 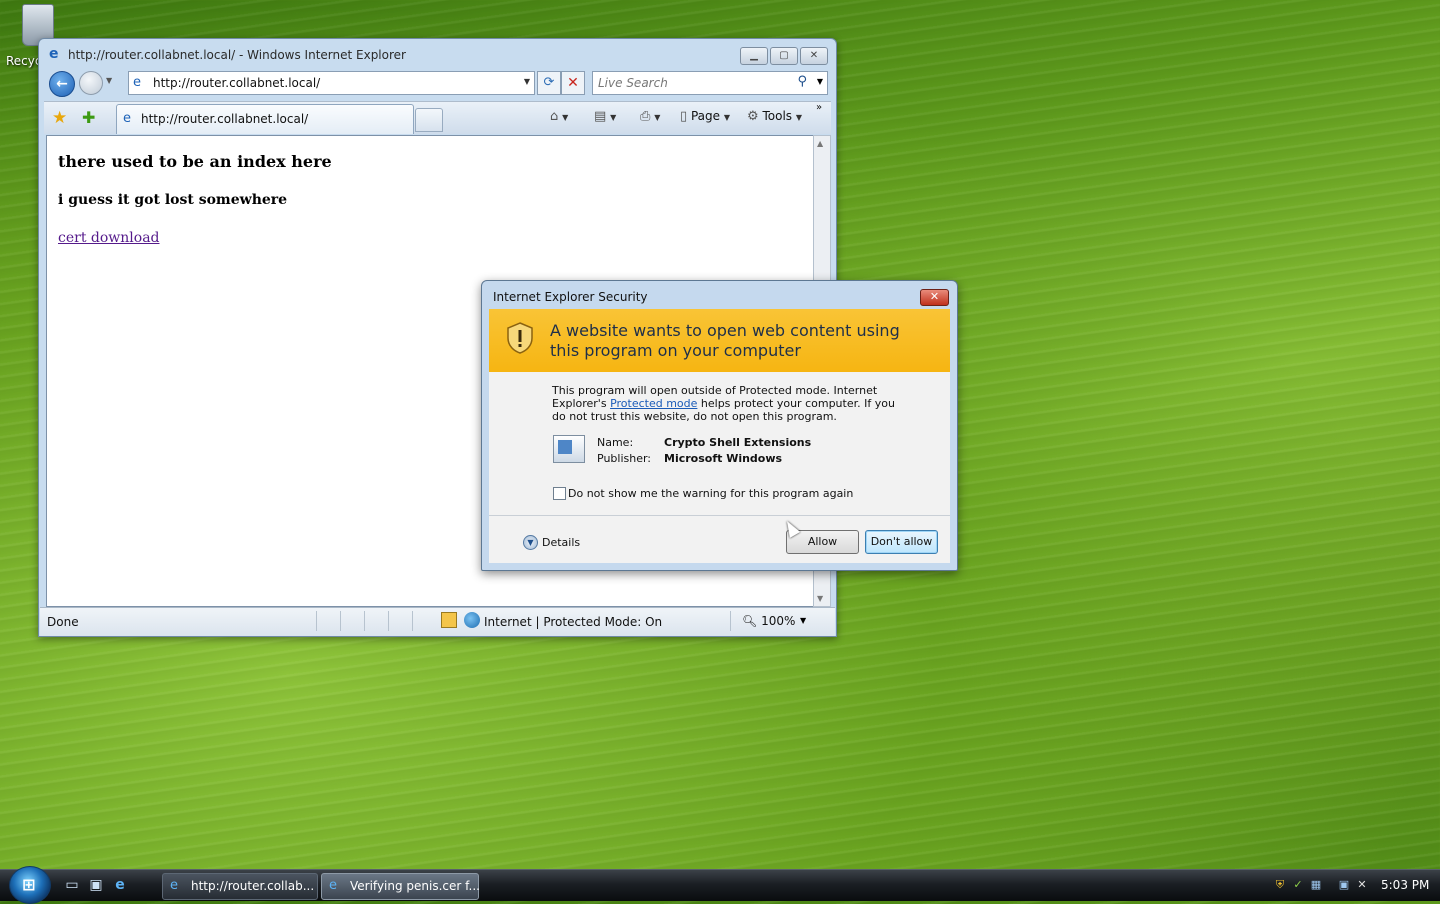 What do you see at coordinates (1405, 885) in the screenshot?
I see `clock: 5:03 PM` at bounding box center [1405, 885].